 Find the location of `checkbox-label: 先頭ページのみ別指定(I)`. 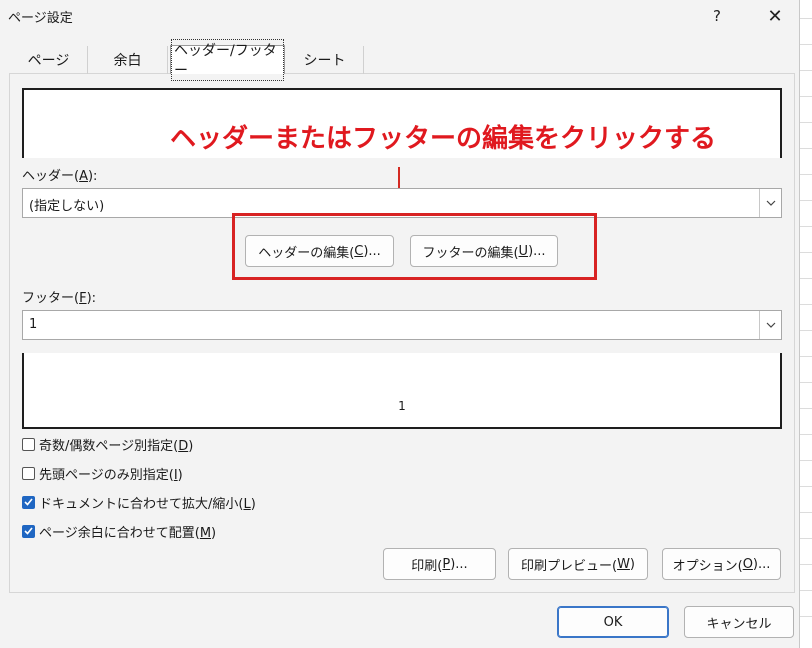

checkbox-label: 先頭ページのみ別指定(I) is located at coordinates (111, 475).